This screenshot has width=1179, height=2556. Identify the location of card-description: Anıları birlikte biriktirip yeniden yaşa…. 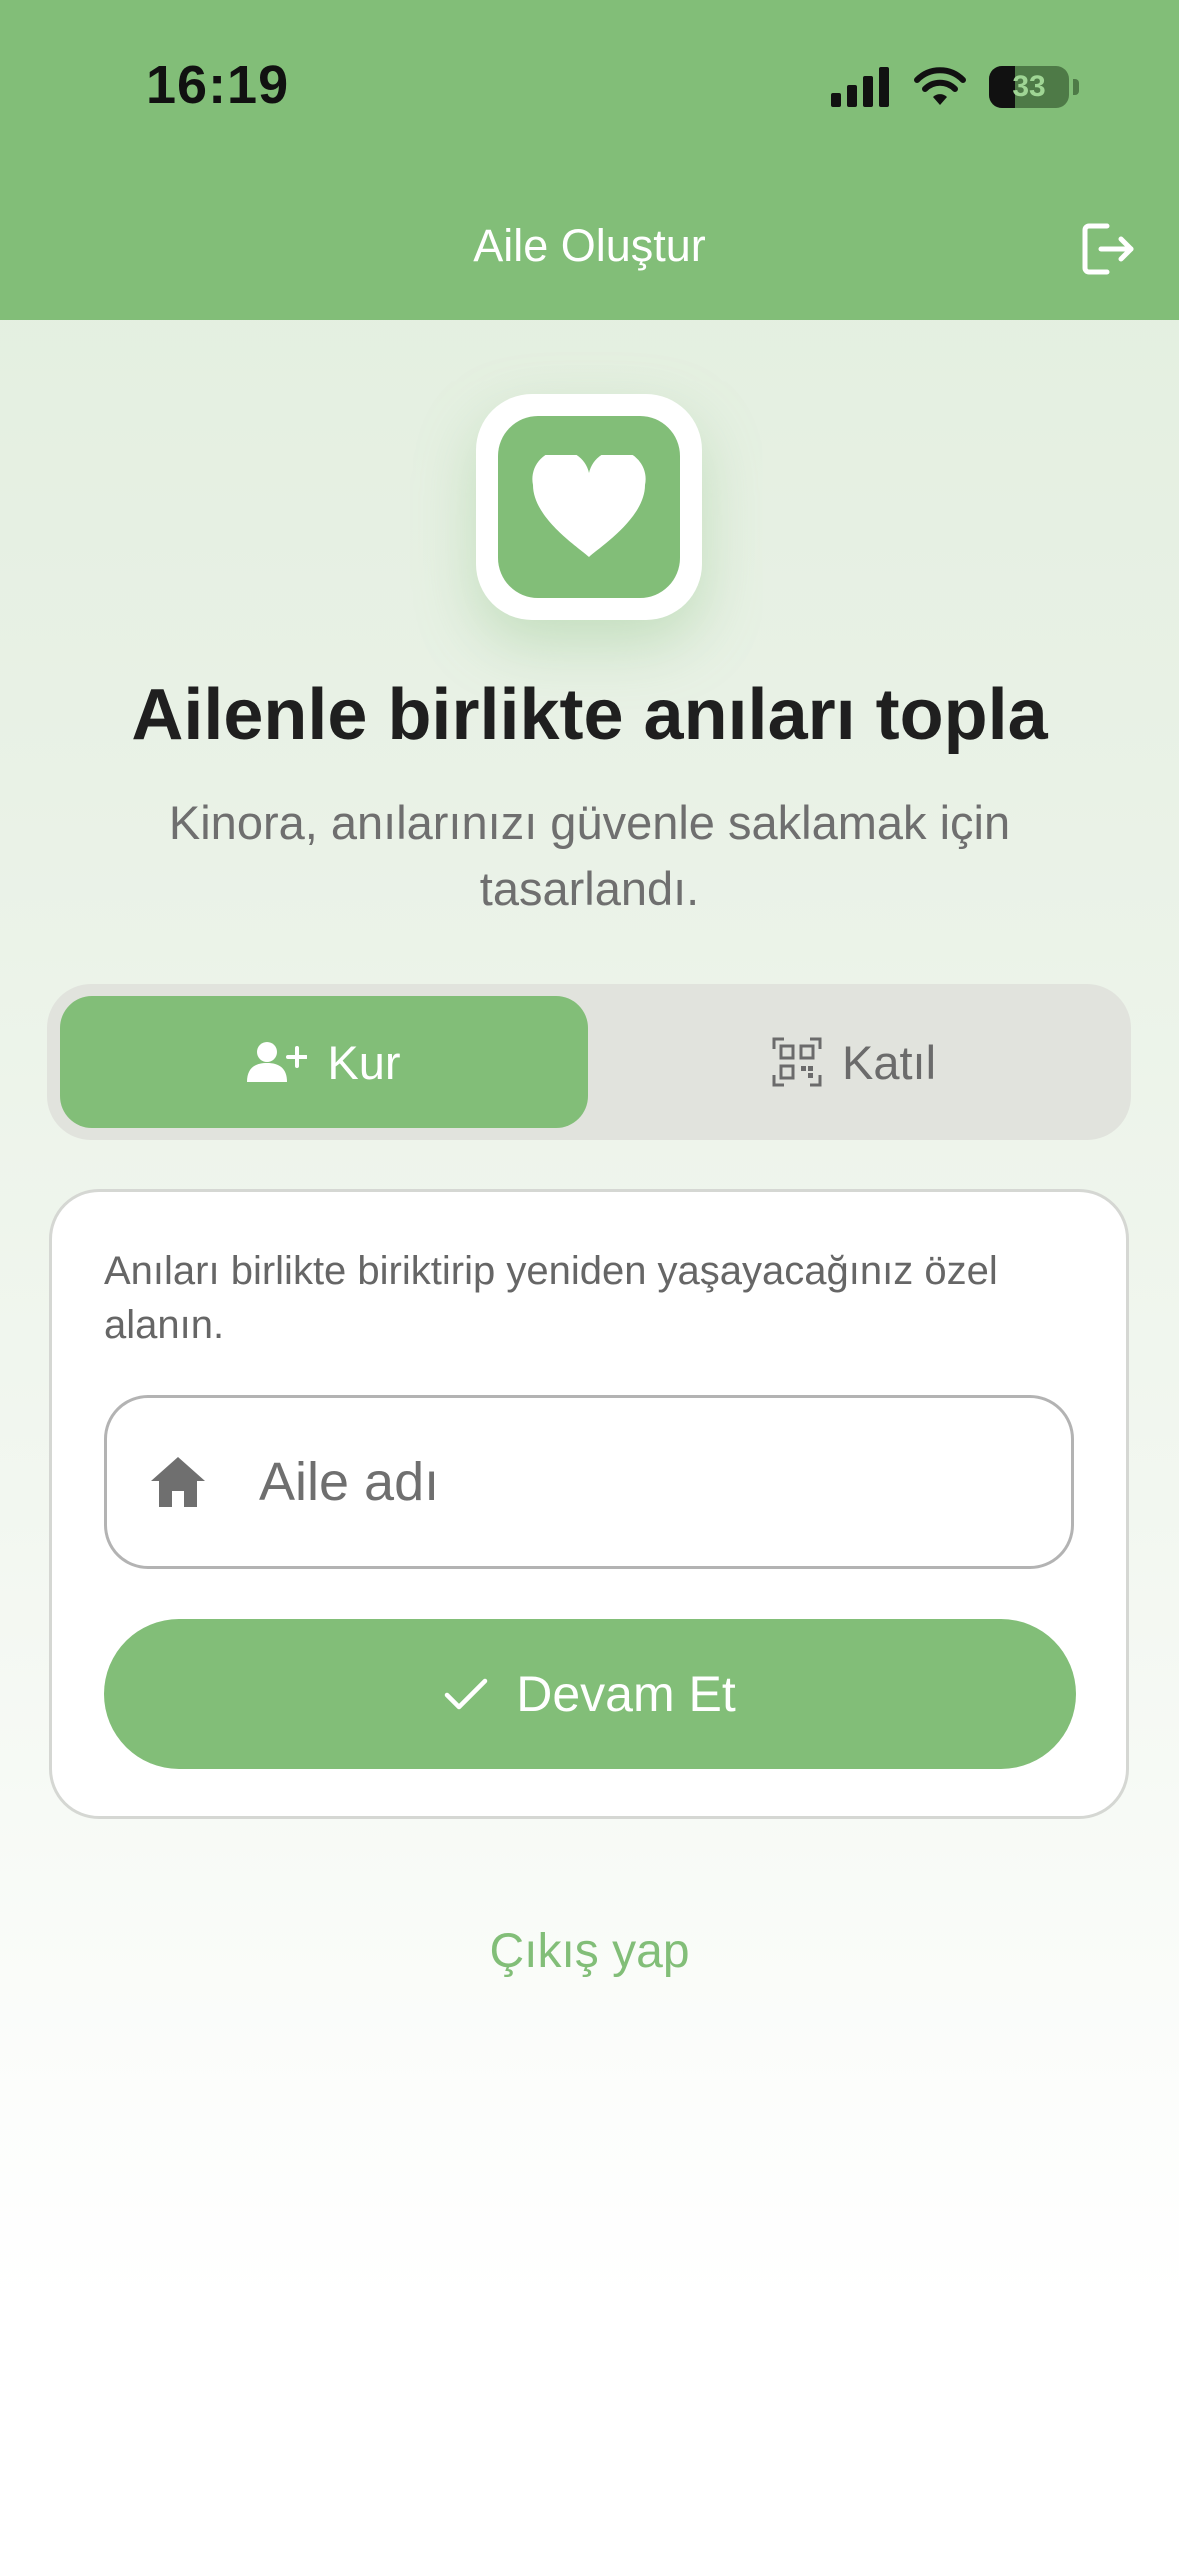
(551, 1298).